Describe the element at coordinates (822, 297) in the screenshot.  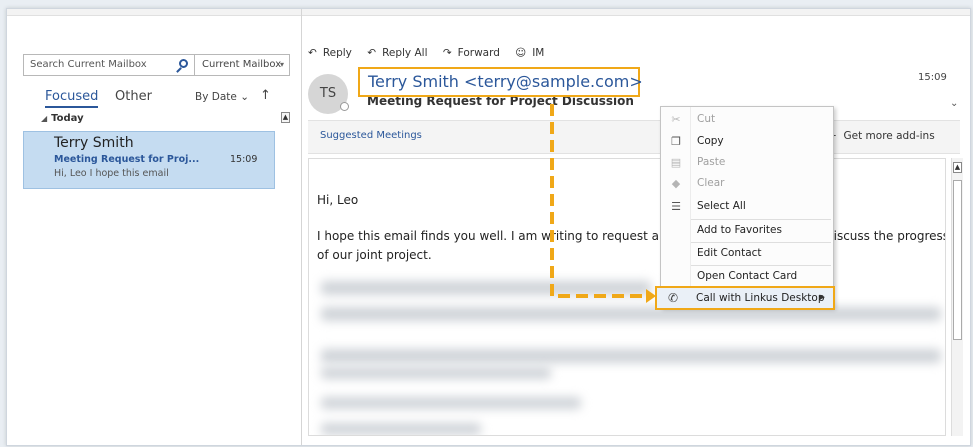
I see `submenu-arrow-icon: ▶` at that location.